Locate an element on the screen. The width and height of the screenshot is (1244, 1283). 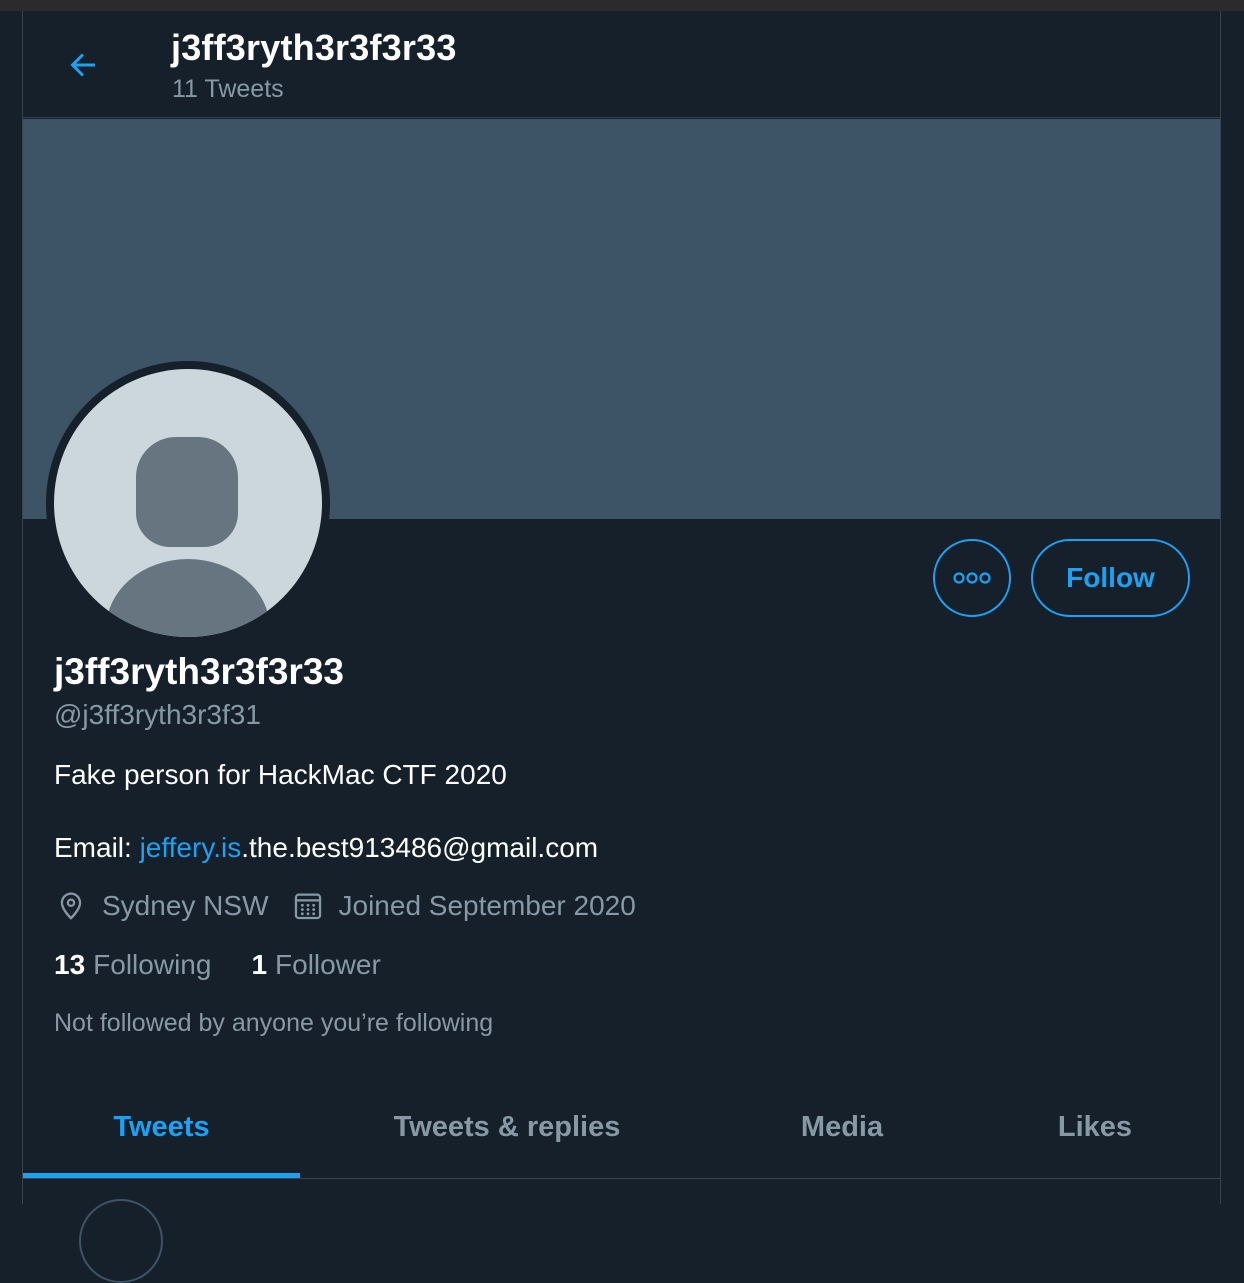
email-rest: .the.best913486@gmail.com is located at coordinates (420, 847).